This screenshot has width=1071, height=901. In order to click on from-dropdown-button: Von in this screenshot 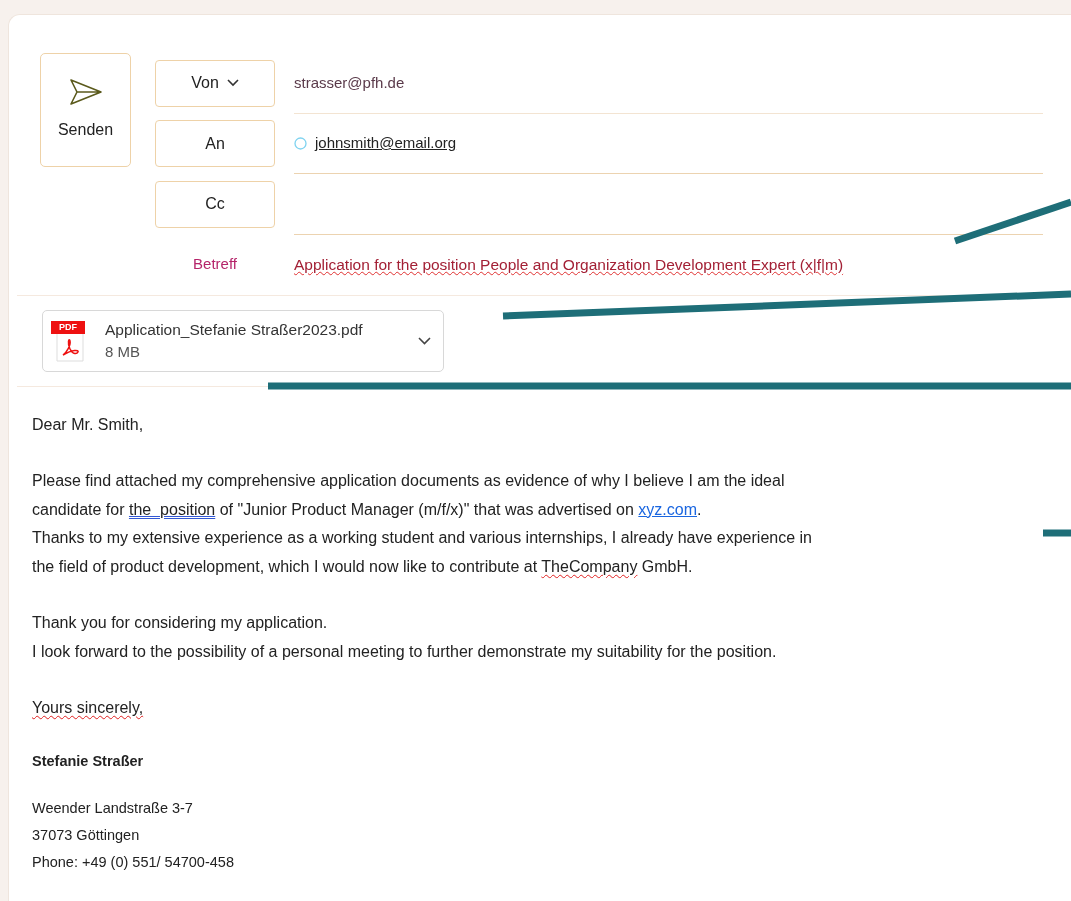, I will do `click(215, 83)`.